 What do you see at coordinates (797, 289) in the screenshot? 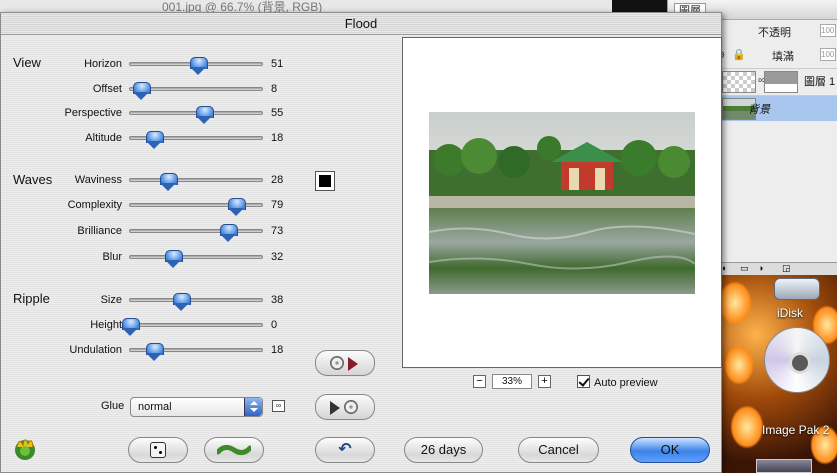
I see `idisk-icon` at bounding box center [797, 289].